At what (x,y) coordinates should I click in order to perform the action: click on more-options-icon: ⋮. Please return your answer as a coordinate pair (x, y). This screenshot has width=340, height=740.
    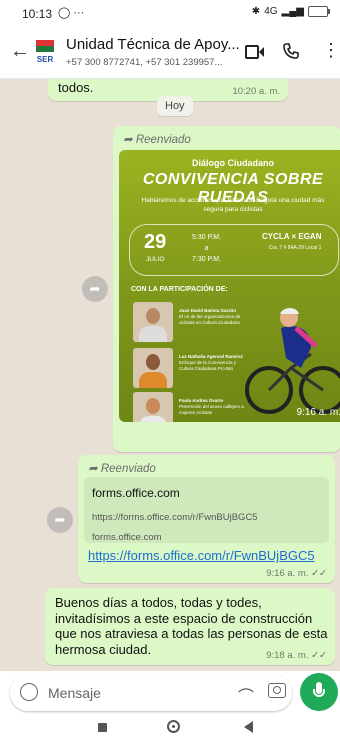
    Looking at the image, I should click on (331, 50).